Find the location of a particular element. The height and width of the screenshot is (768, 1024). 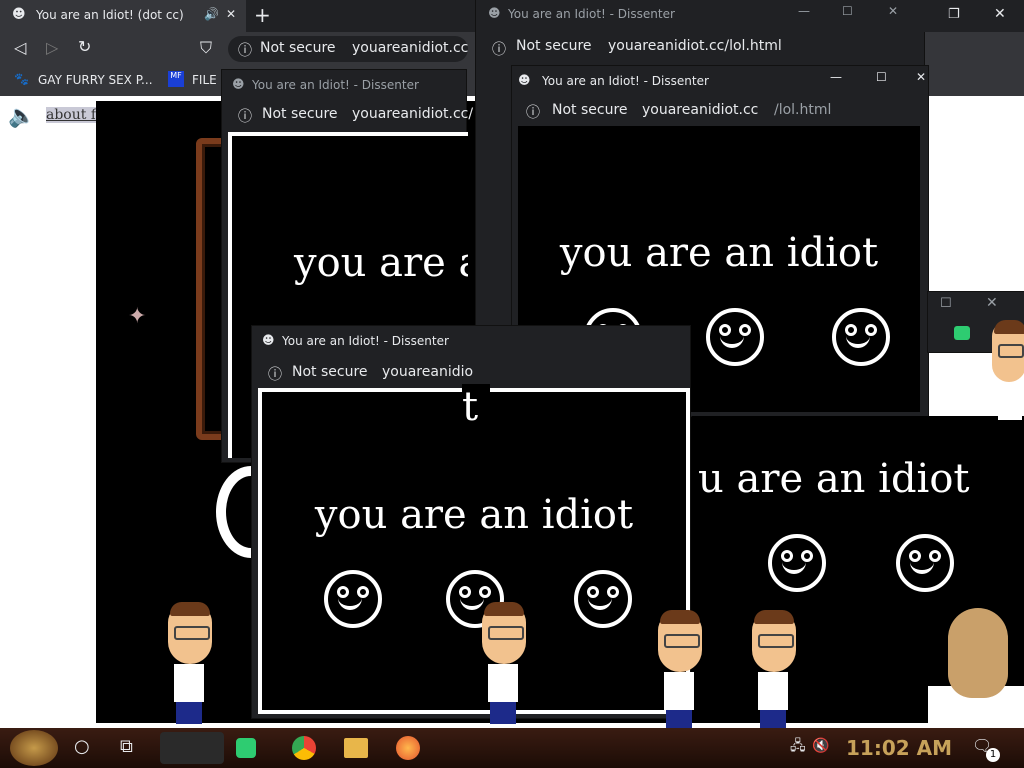

start-button is located at coordinates (34, 748).